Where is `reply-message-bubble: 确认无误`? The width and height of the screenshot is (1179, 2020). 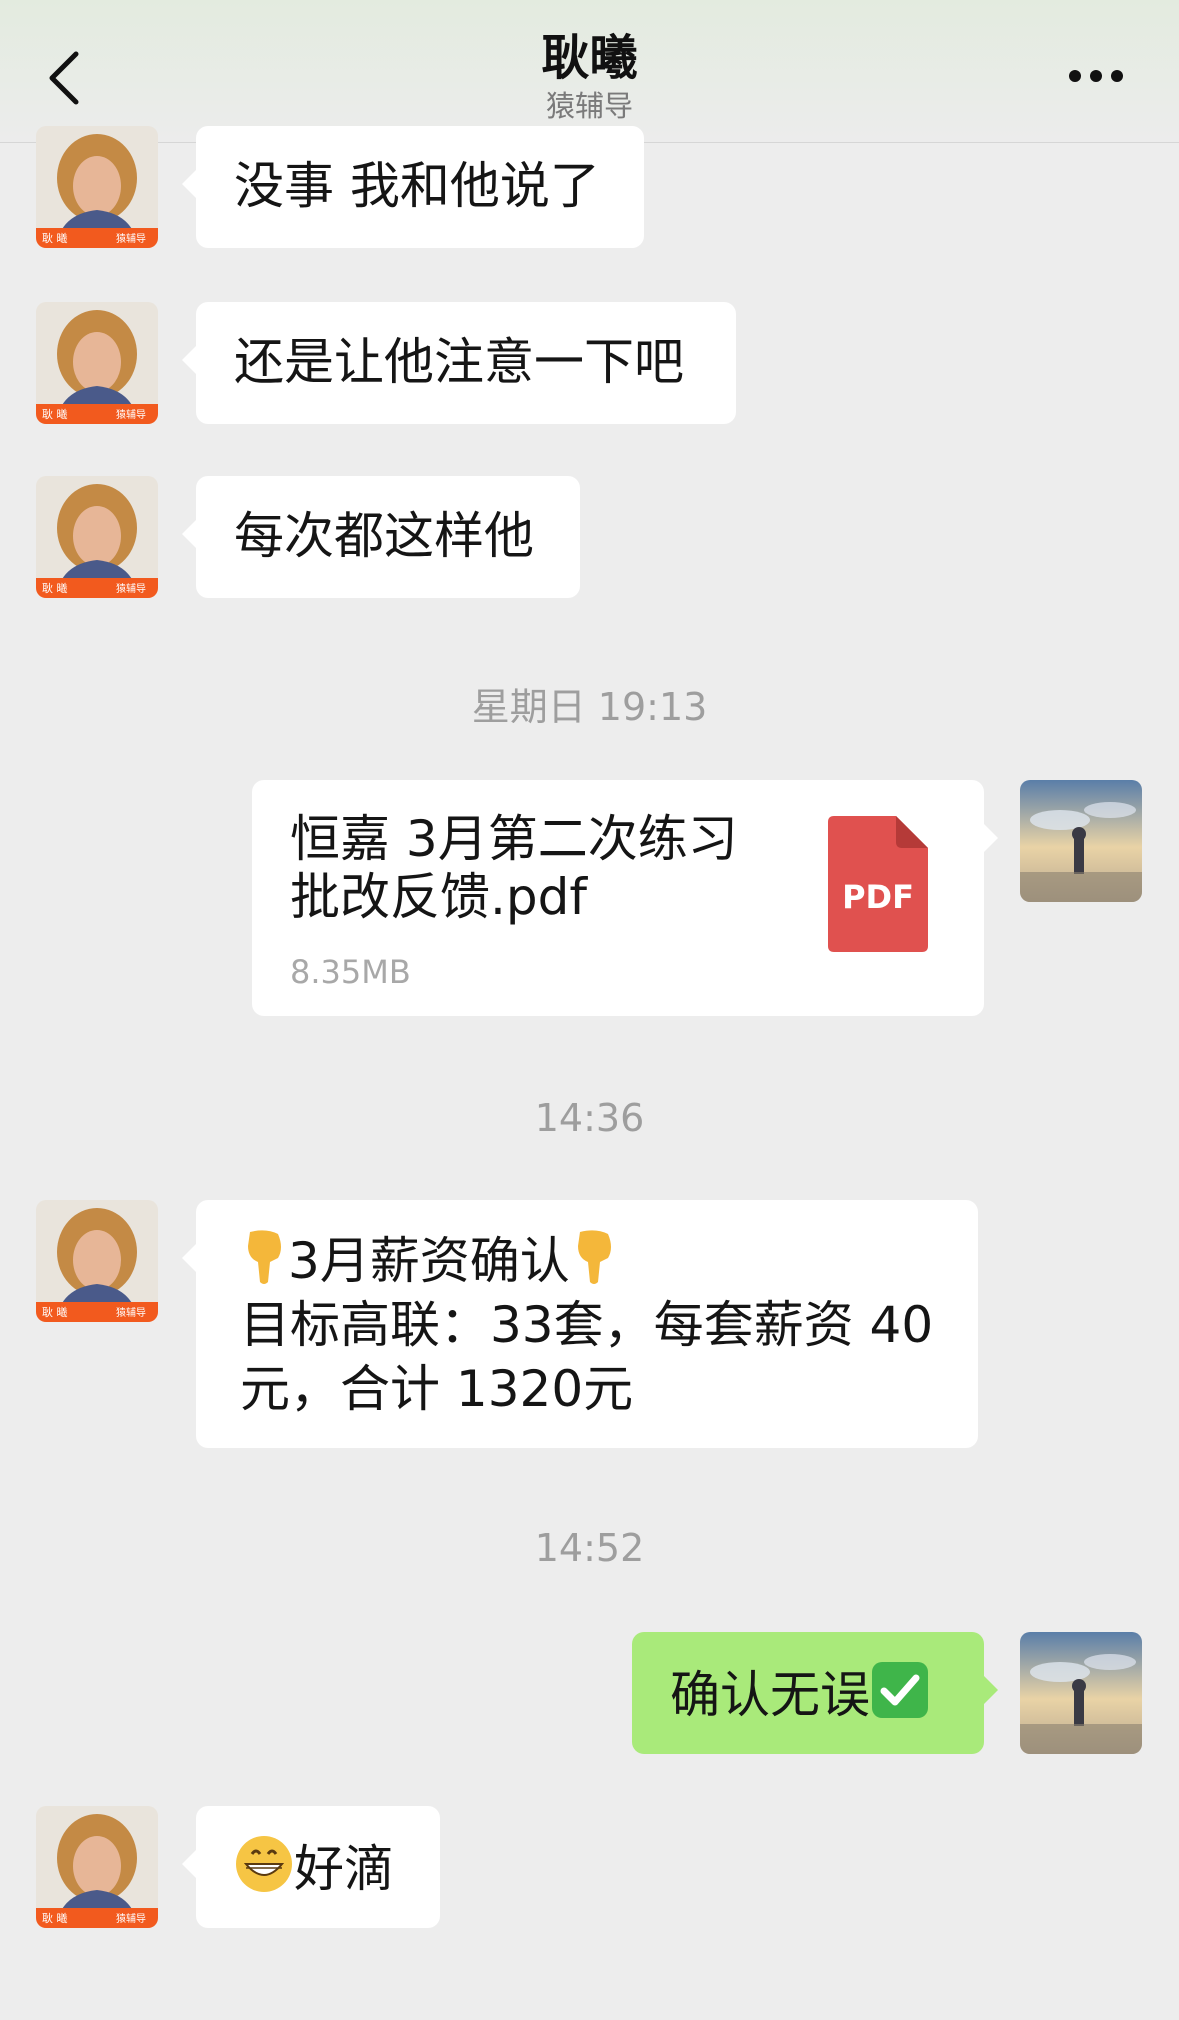 reply-message-bubble: 确认无误 is located at coordinates (815, 1693).